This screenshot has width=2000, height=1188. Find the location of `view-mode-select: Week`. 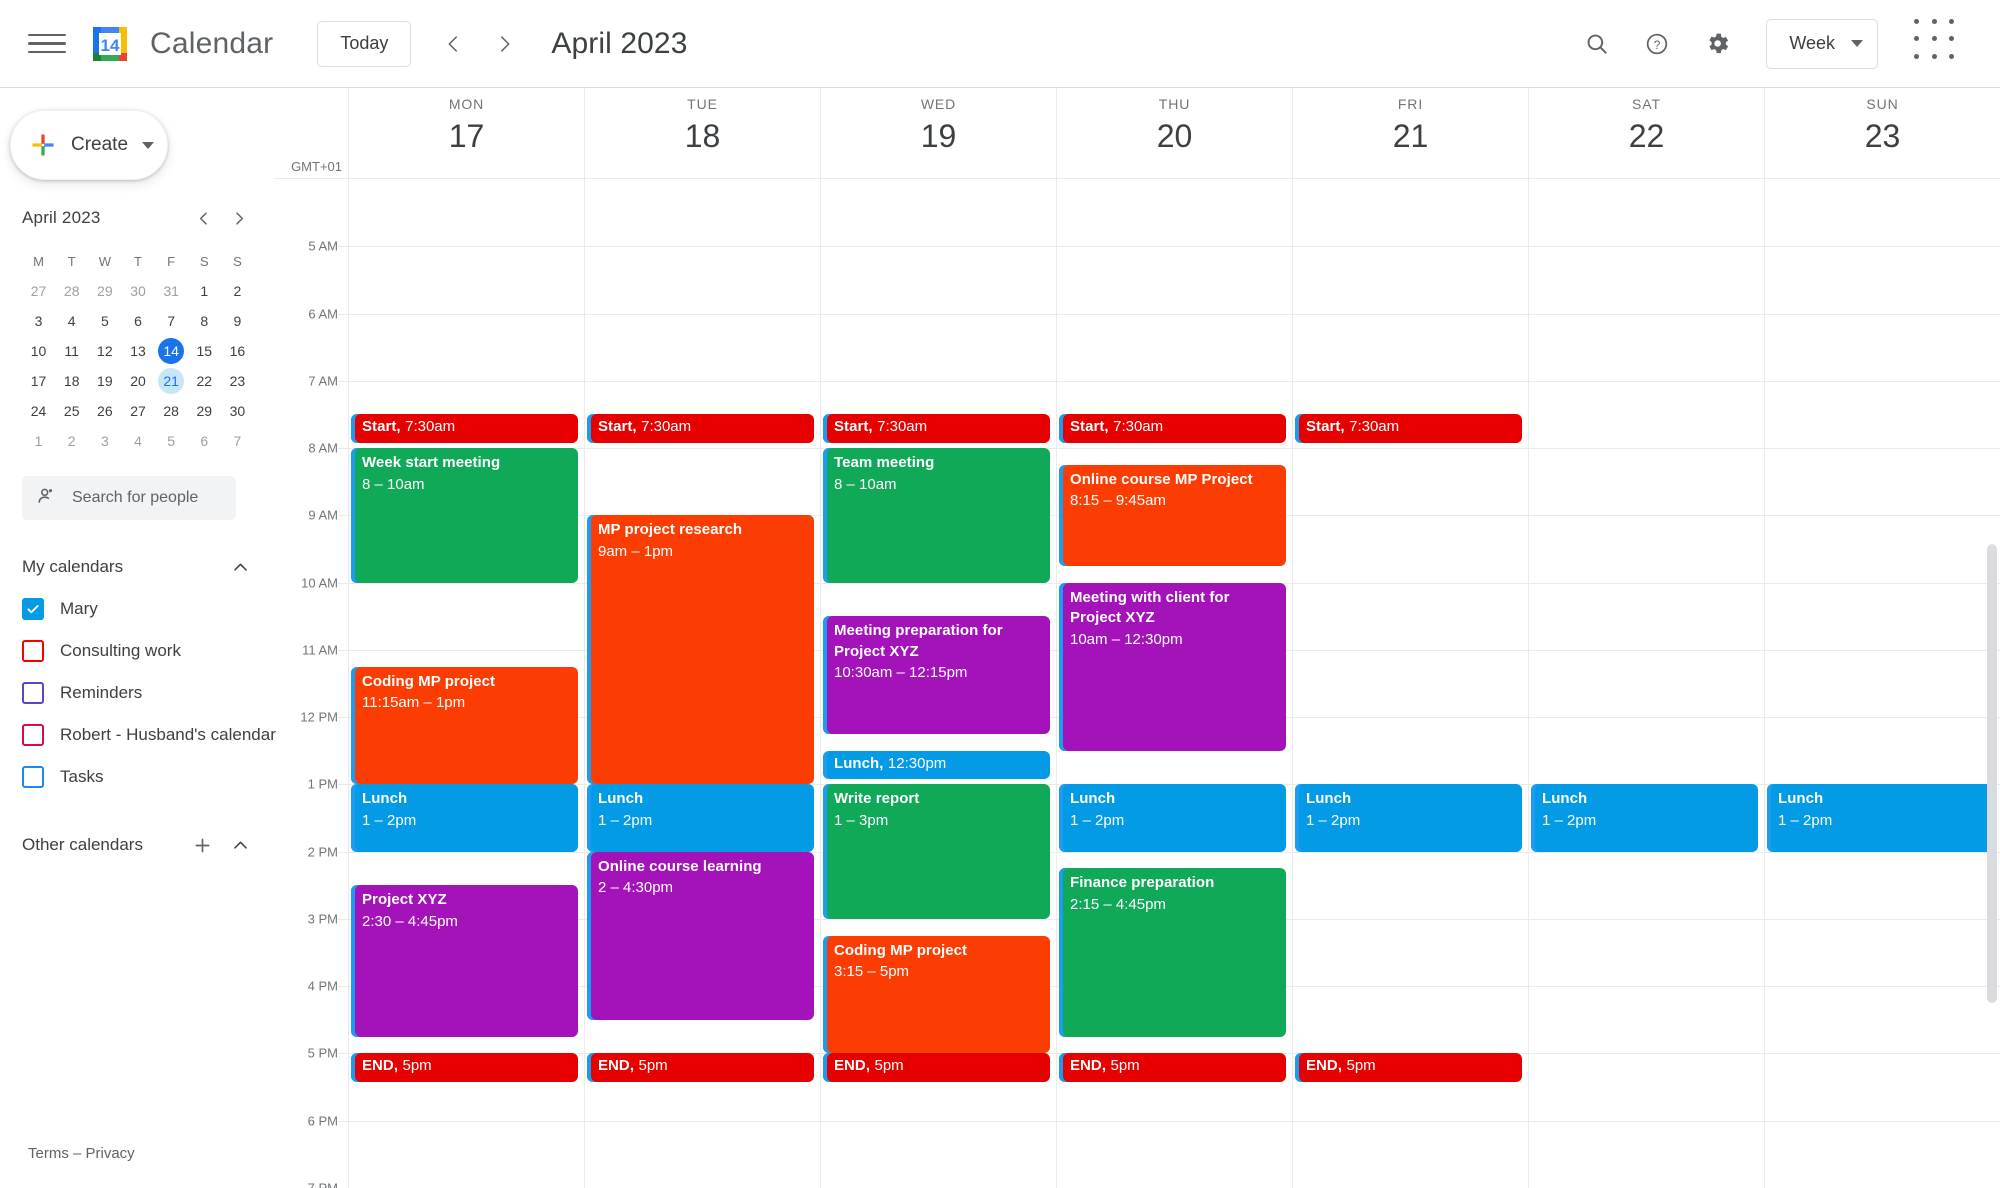

view-mode-select: Week is located at coordinates (1822, 43).